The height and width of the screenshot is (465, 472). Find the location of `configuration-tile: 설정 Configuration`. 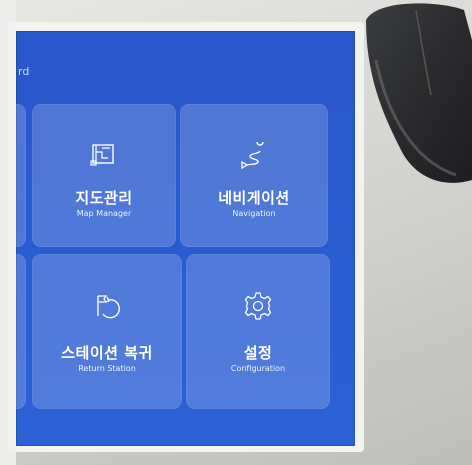

configuration-tile: 설정 Configuration is located at coordinates (258, 331).